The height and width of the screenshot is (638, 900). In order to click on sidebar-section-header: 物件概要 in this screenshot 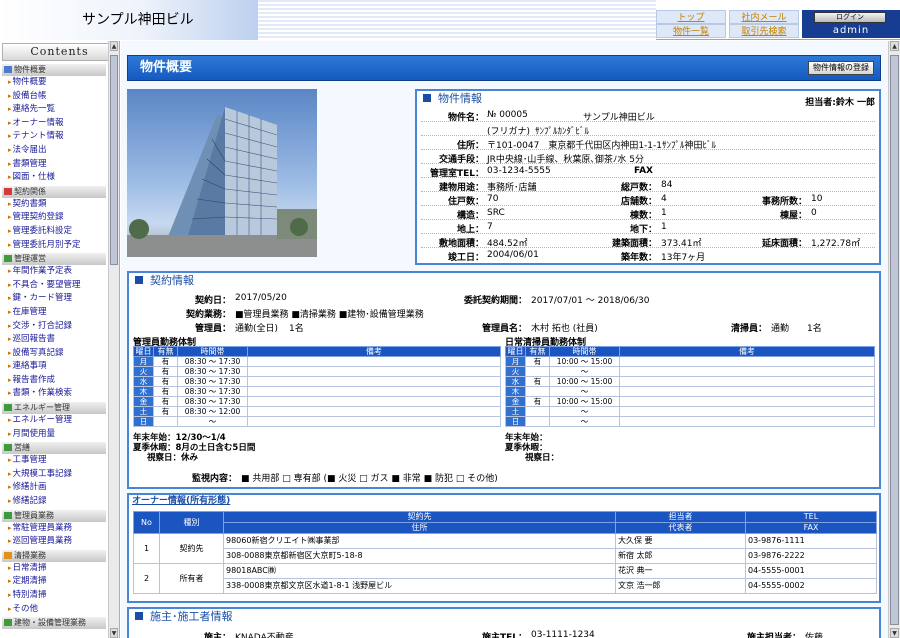, I will do `click(54, 70)`.